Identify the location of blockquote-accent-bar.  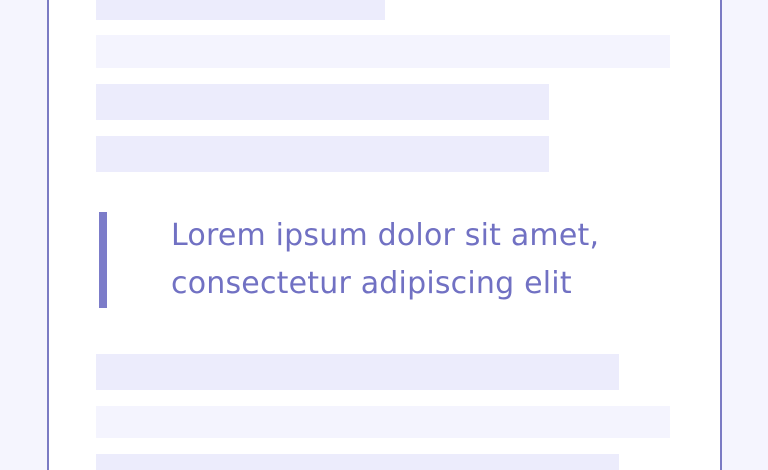
(103, 260).